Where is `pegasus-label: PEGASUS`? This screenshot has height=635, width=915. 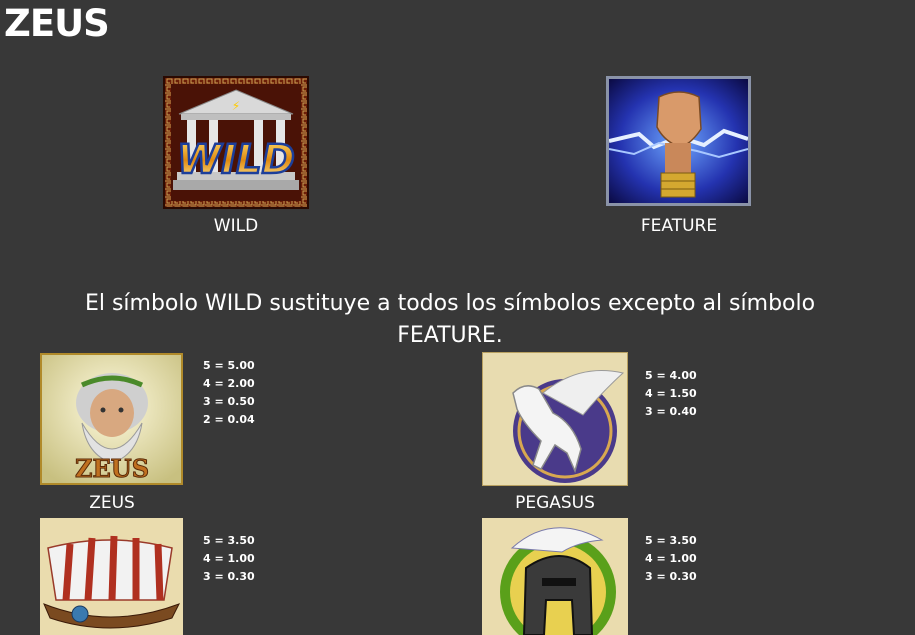 pegasus-label: PEGASUS is located at coordinates (555, 503).